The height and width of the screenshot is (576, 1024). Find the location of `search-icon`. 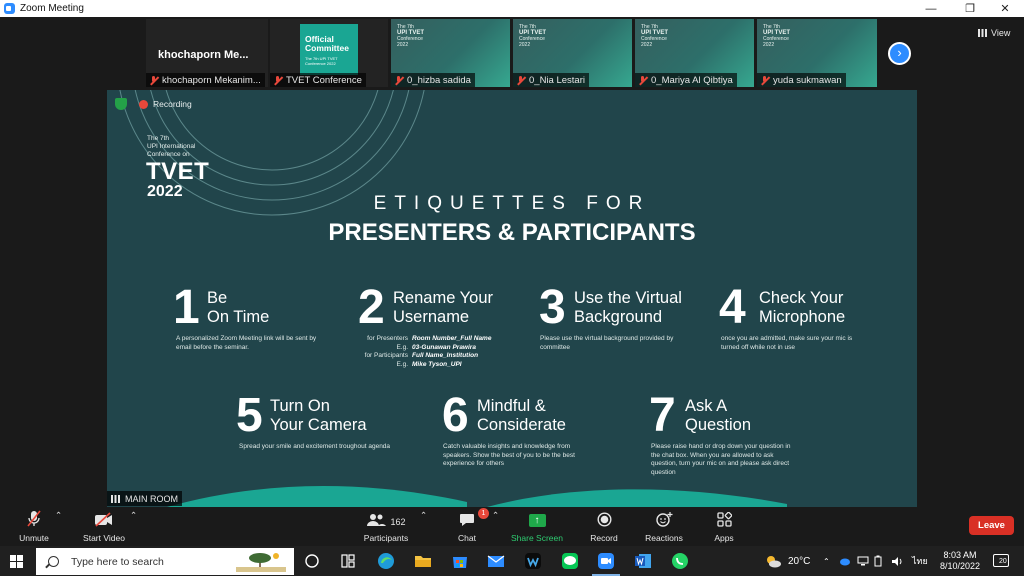

search-icon is located at coordinates (53, 561).